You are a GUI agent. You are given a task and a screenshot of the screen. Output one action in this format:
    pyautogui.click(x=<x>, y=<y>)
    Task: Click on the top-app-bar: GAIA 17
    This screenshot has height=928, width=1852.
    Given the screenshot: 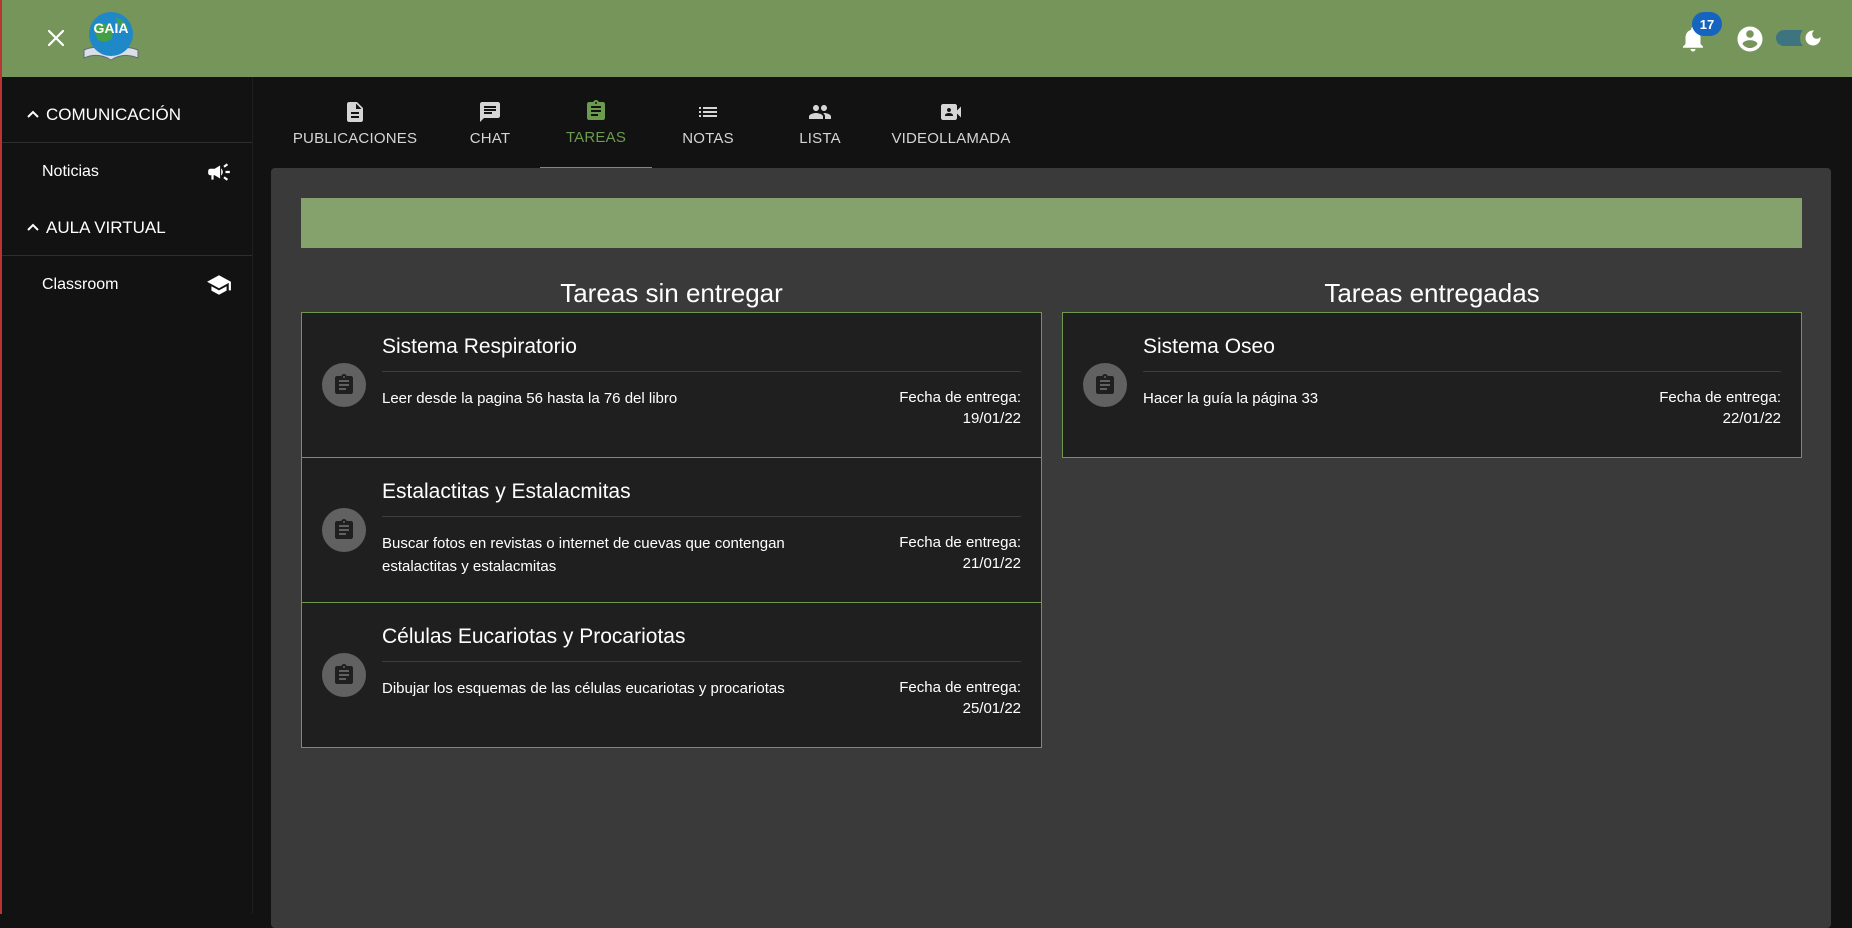 What is the action you would take?
    pyautogui.click(x=926, y=38)
    